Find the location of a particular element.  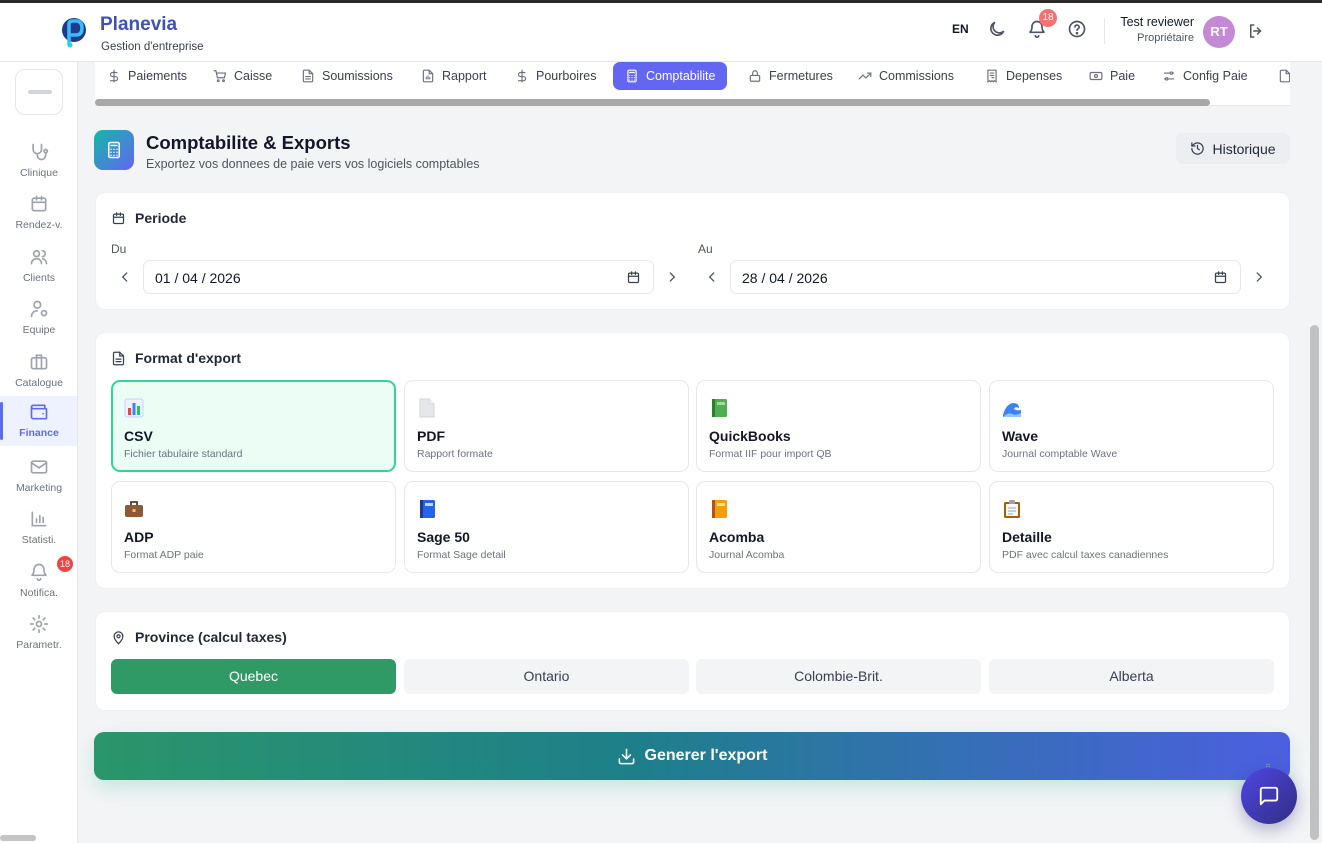

sliders-icon is located at coordinates (1169, 76).